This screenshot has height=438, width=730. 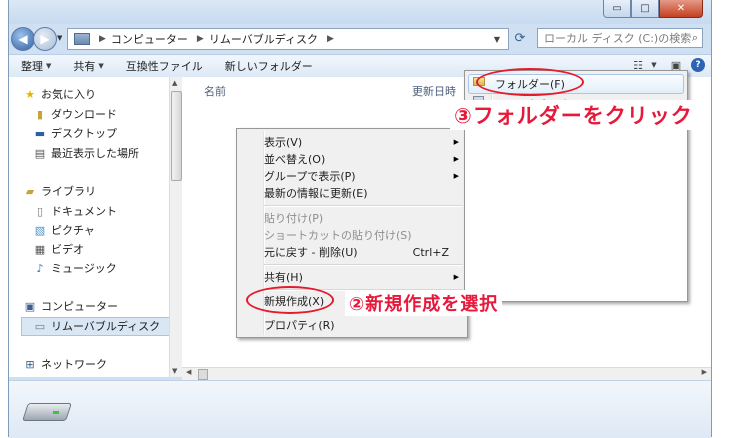 What do you see at coordinates (360, 12) in the screenshot?
I see `title-bar: ▭ □ ✕` at bounding box center [360, 12].